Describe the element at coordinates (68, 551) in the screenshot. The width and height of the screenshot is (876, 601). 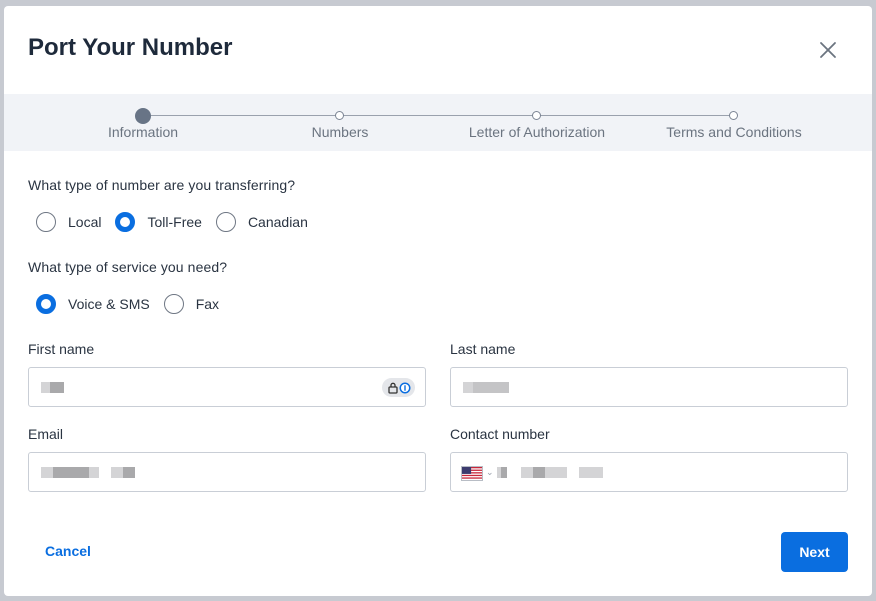
I see `cancel-button: Cancel` at that location.